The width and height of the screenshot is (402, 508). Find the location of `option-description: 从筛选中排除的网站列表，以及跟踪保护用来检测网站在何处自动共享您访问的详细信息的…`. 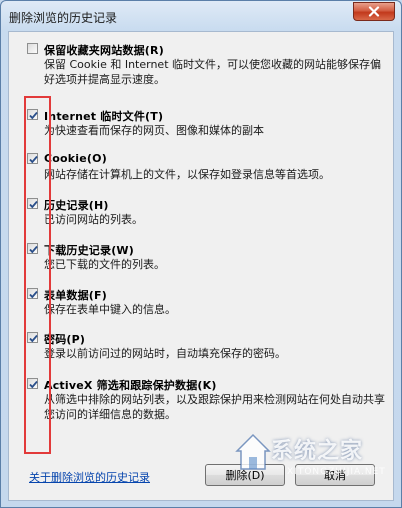

option-description: 从筛选中排除的网站列表，以及跟踪保护用来检测网站在何处自动共享您访问的详细信息的… is located at coordinates (214, 407).